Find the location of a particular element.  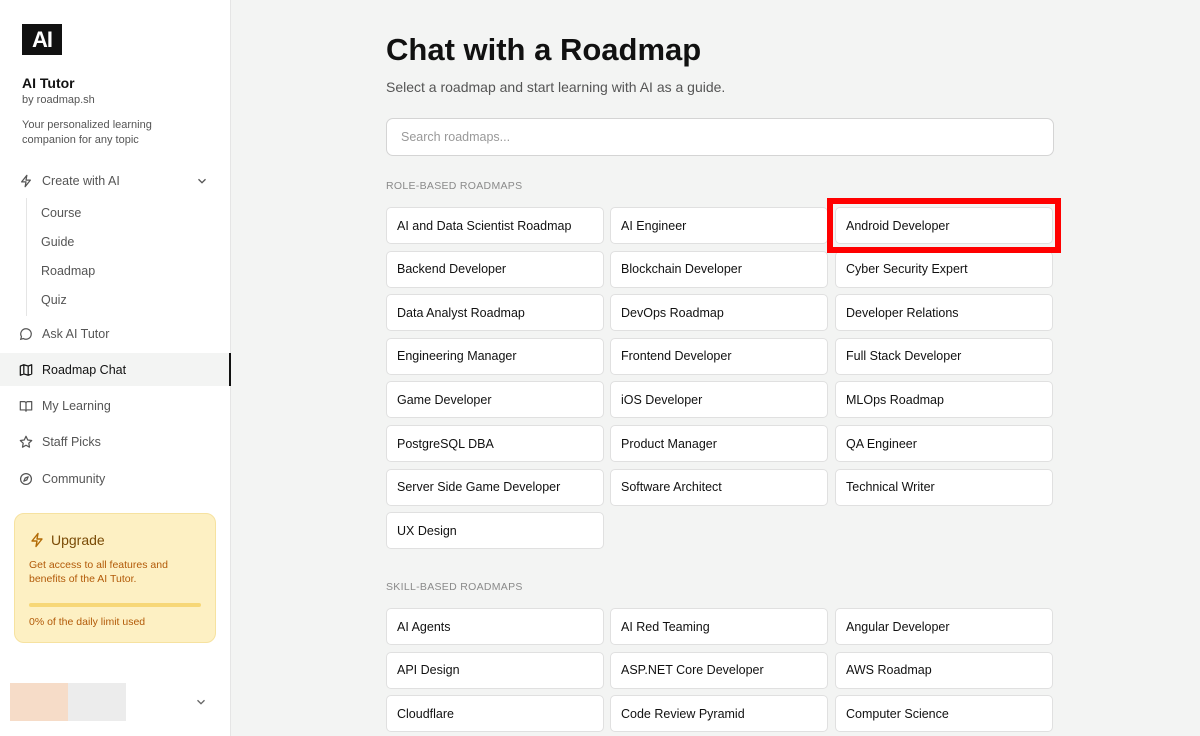

chat-bubble-icon is located at coordinates (26, 334).